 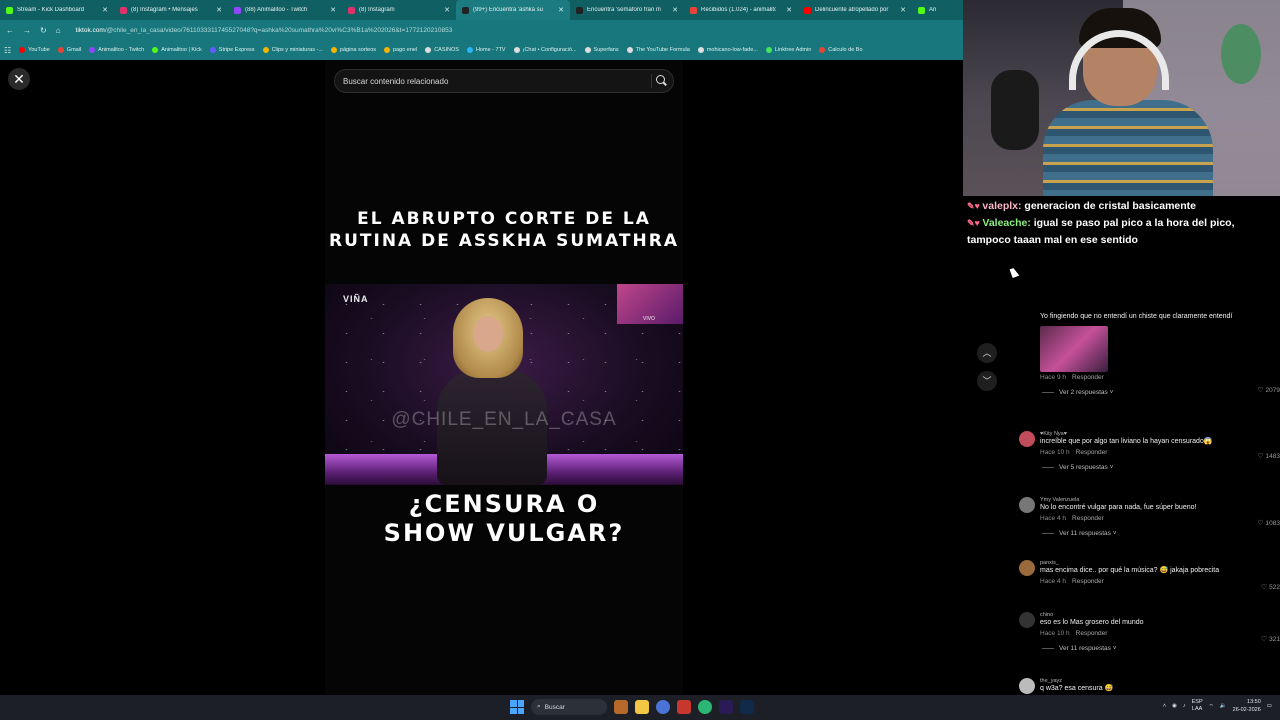 I want to click on network-icon: ◉, so click(x=1174, y=706).